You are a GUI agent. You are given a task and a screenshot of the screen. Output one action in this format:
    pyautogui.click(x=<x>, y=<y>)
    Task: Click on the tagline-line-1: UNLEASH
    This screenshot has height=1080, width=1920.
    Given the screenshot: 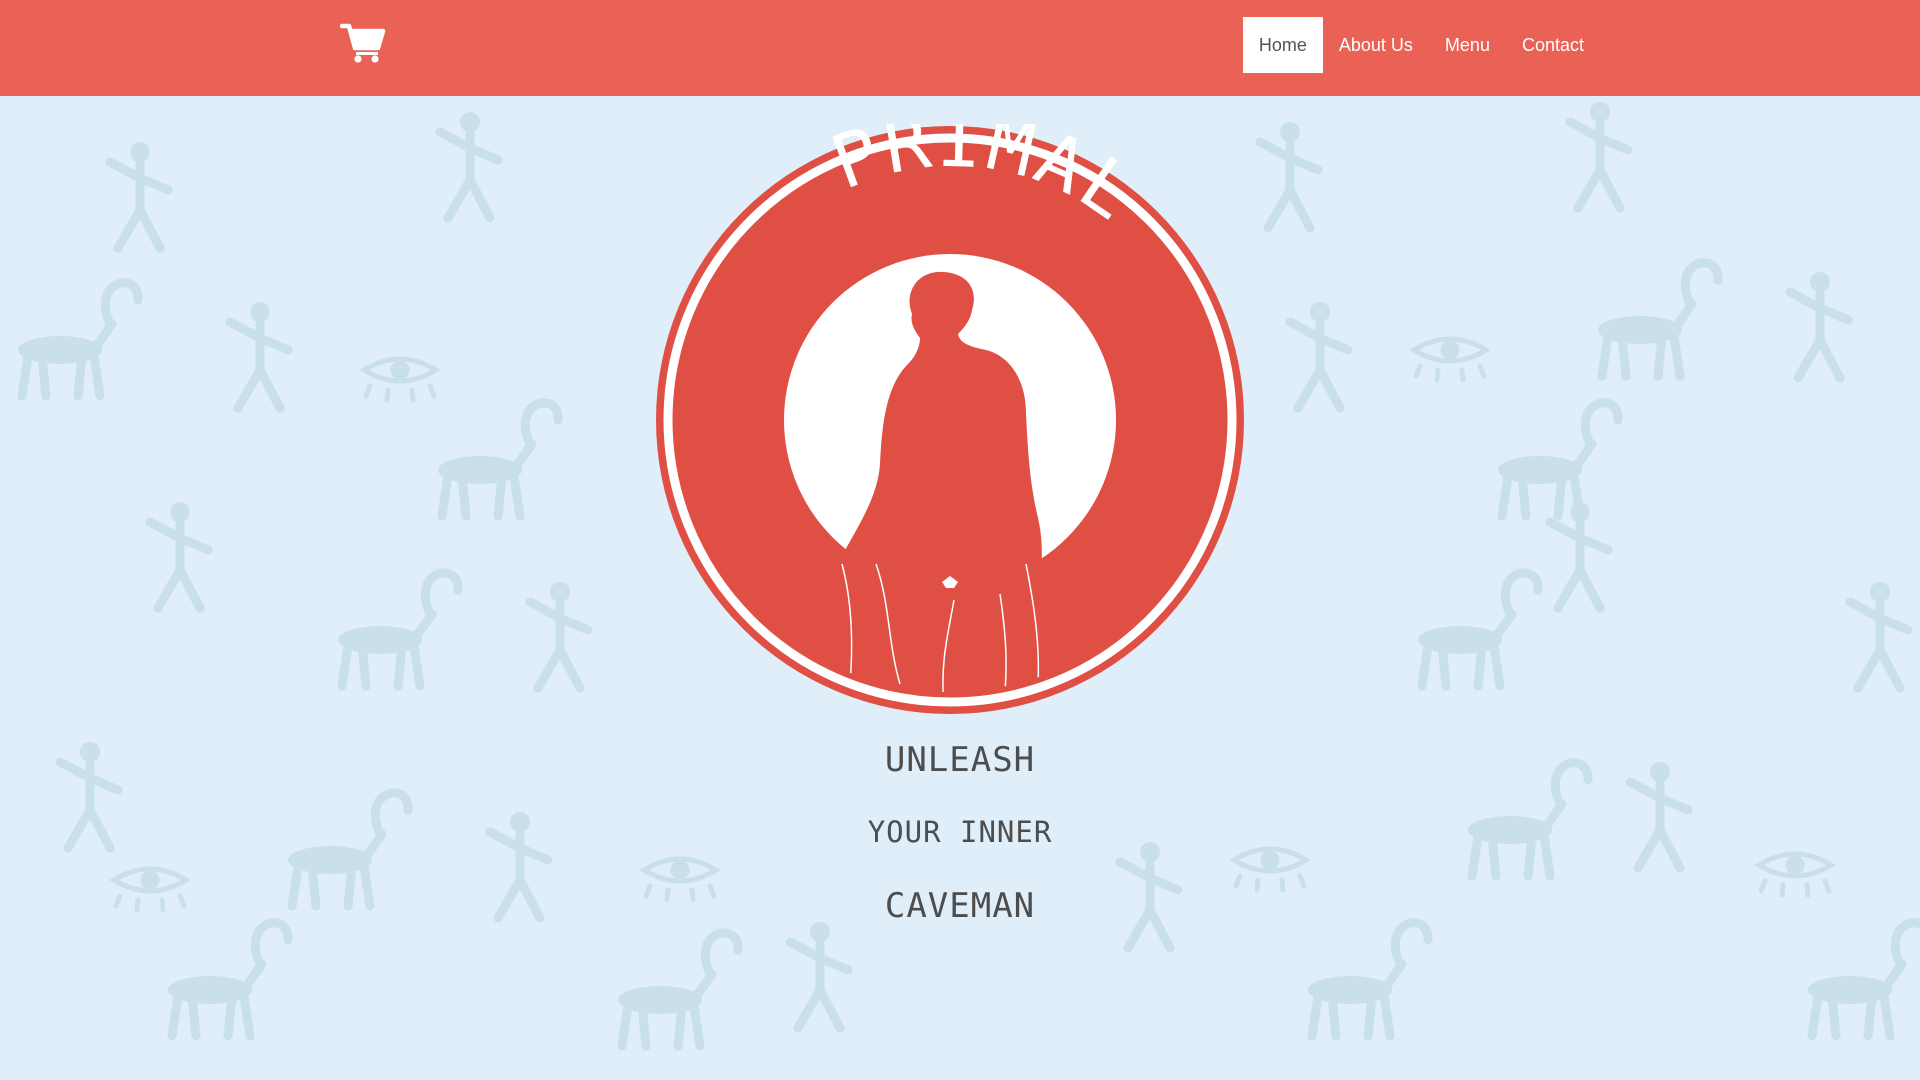 What is the action you would take?
    pyautogui.click(x=960, y=760)
    